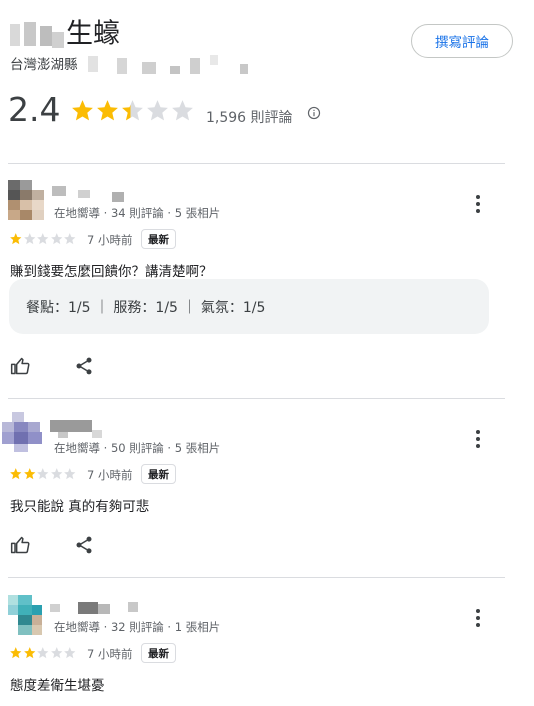  I want to click on blurred-name, so click(38, 35).